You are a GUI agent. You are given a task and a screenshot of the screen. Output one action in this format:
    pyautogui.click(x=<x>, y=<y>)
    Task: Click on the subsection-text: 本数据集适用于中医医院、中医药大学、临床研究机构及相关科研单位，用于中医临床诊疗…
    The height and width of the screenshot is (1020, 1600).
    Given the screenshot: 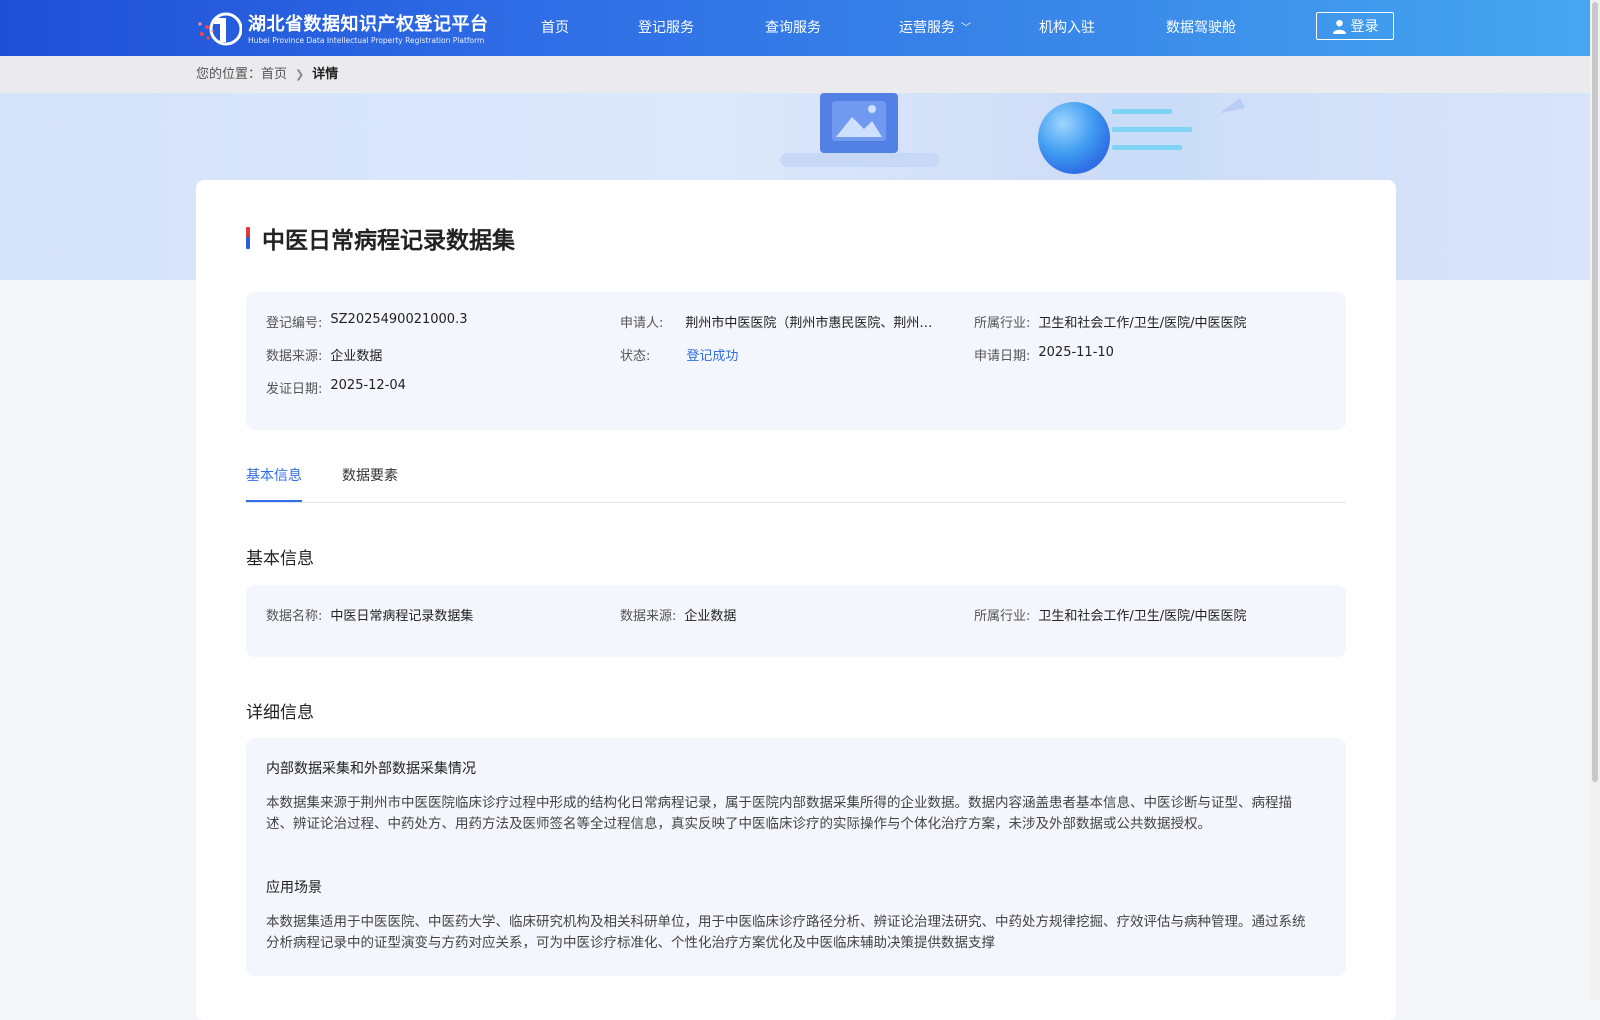 What is the action you would take?
    pyautogui.click(x=786, y=932)
    